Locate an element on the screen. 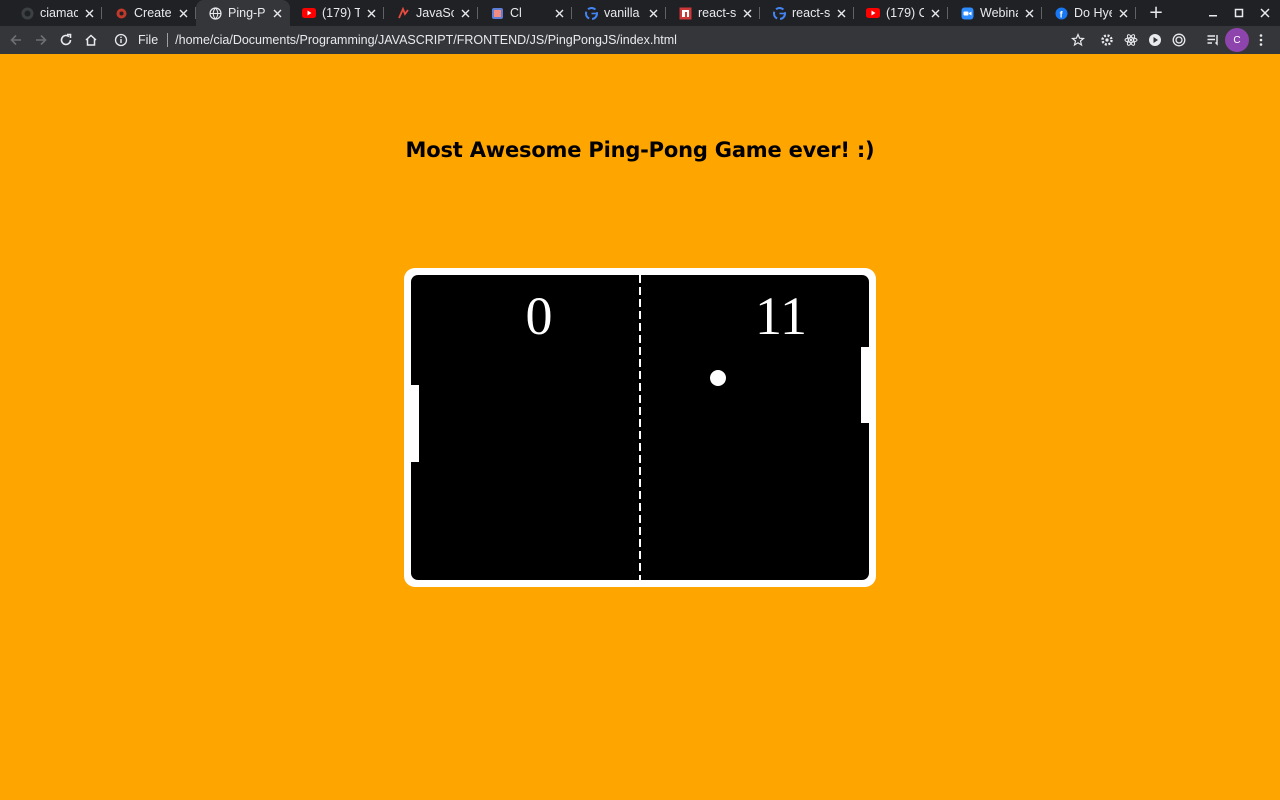 The height and width of the screenshot is (800, 1280). tab-3: (179) Th is located at coordinates (337, 13).